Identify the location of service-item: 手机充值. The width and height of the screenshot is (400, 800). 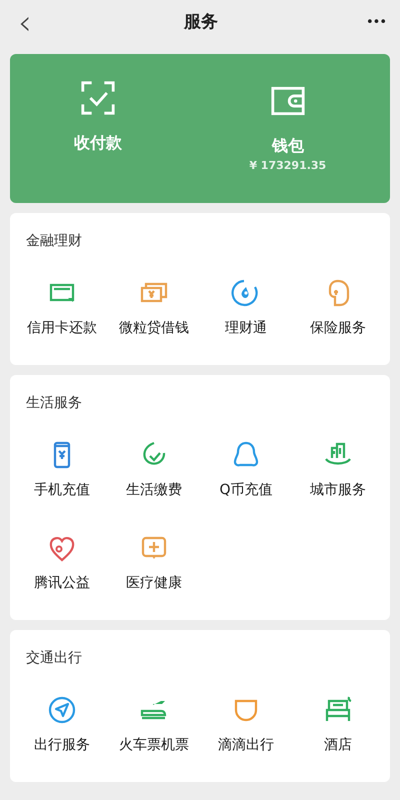
(62, 470).